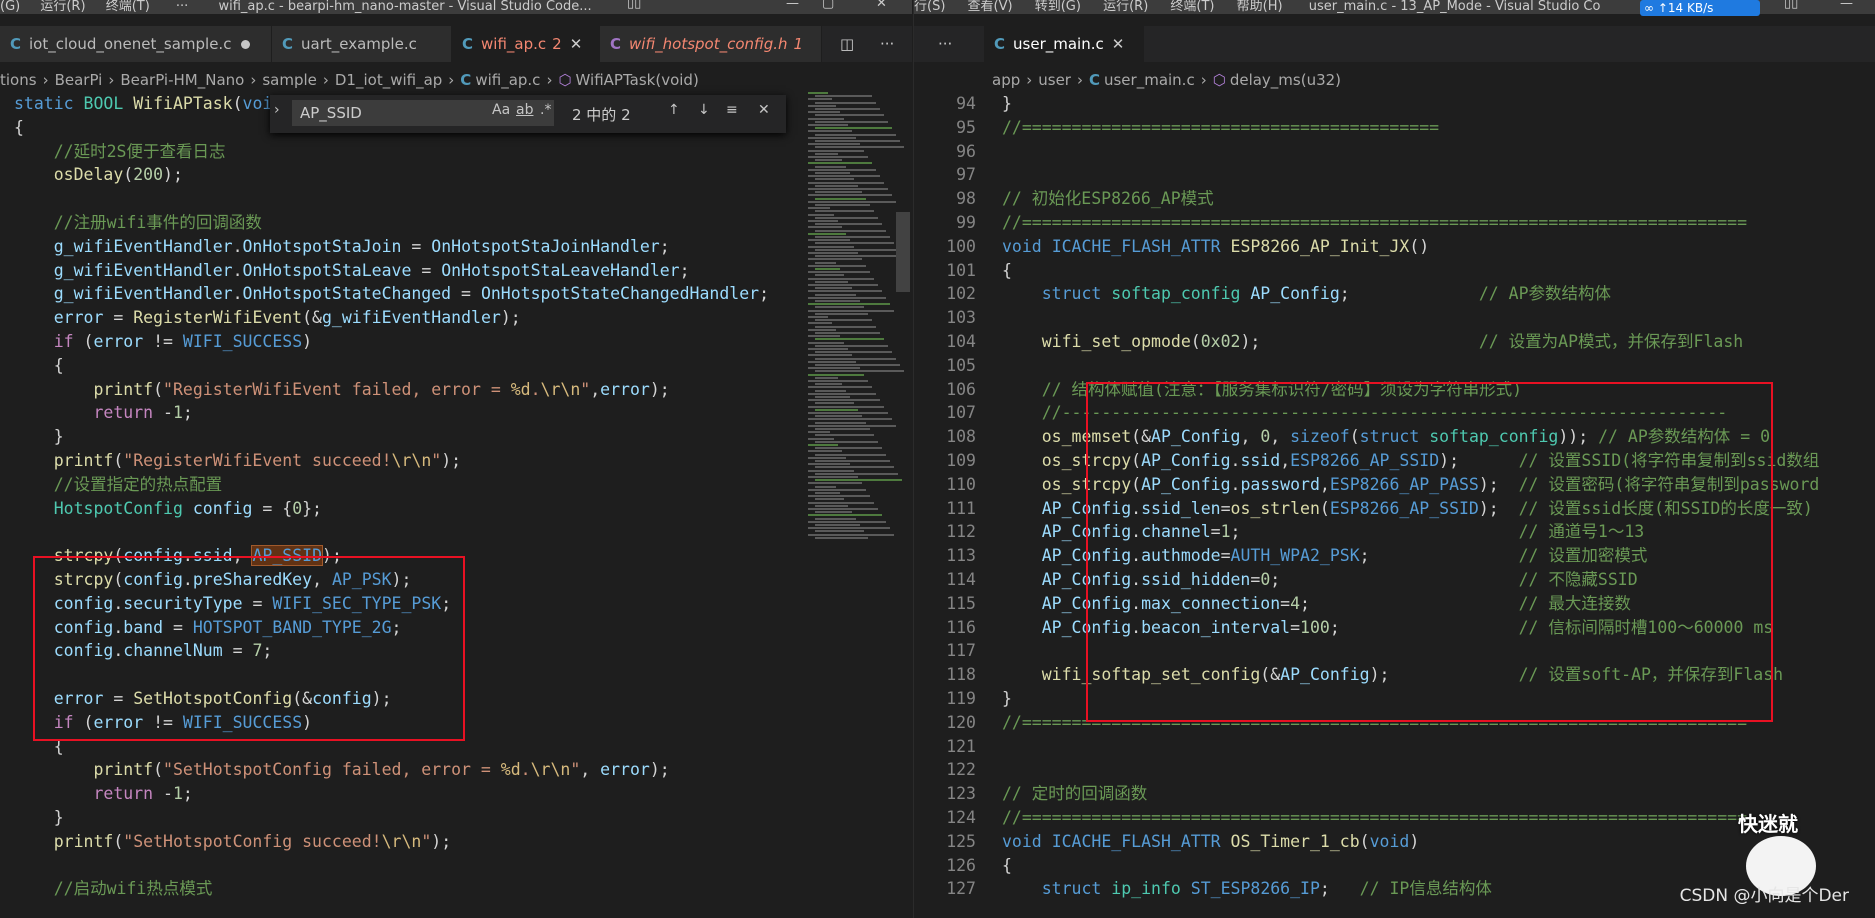  Describe the element at coordinates (1394, 175) in the screenshot. I see `code-line: 97` at that location.